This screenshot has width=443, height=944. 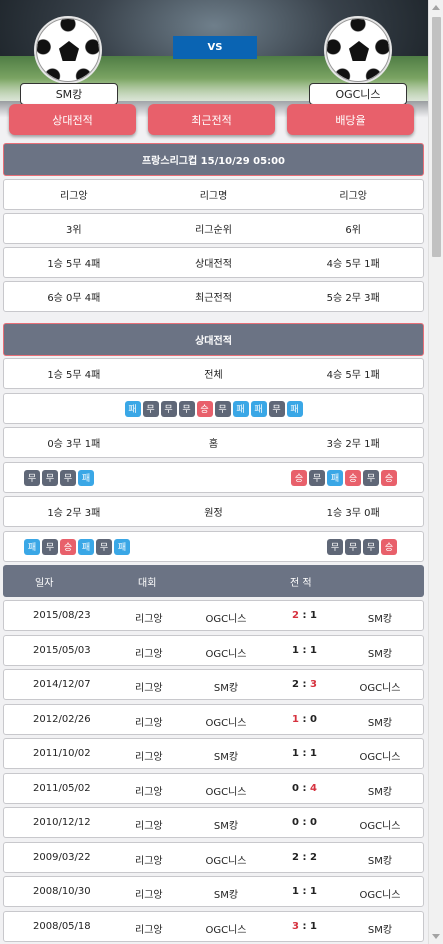 What do you see at coordinates (62, 926) in the screenshot?
I see `match-date: 2008/05/18` at bounding box center [62, 926].